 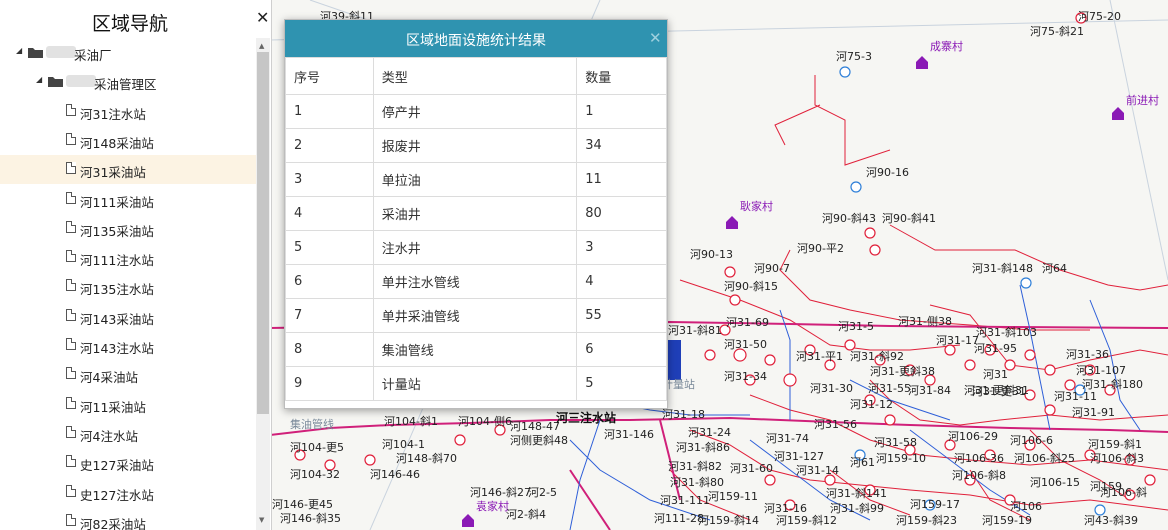 I want to click on well-label: 河2-5, so click(x=542, y=492).